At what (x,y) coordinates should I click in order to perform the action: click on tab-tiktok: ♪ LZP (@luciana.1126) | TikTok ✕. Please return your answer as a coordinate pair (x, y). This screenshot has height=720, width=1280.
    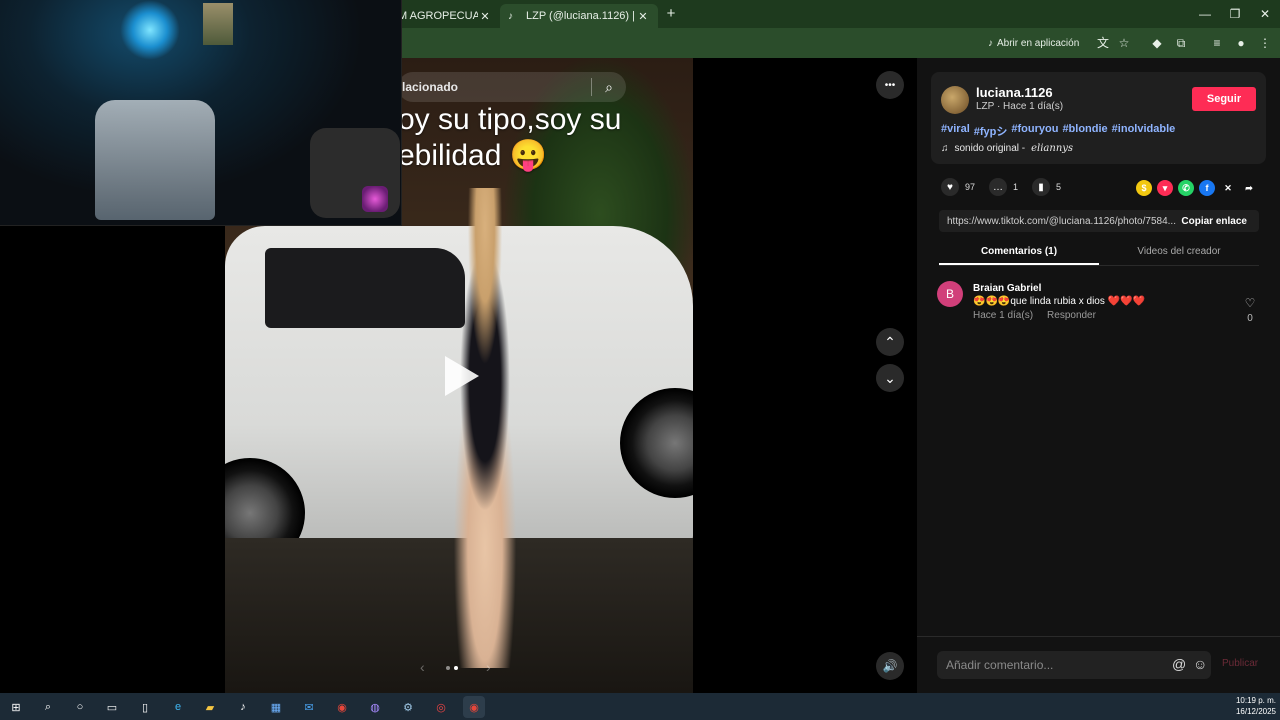
    Looking at the image, I should click on (579, 16).